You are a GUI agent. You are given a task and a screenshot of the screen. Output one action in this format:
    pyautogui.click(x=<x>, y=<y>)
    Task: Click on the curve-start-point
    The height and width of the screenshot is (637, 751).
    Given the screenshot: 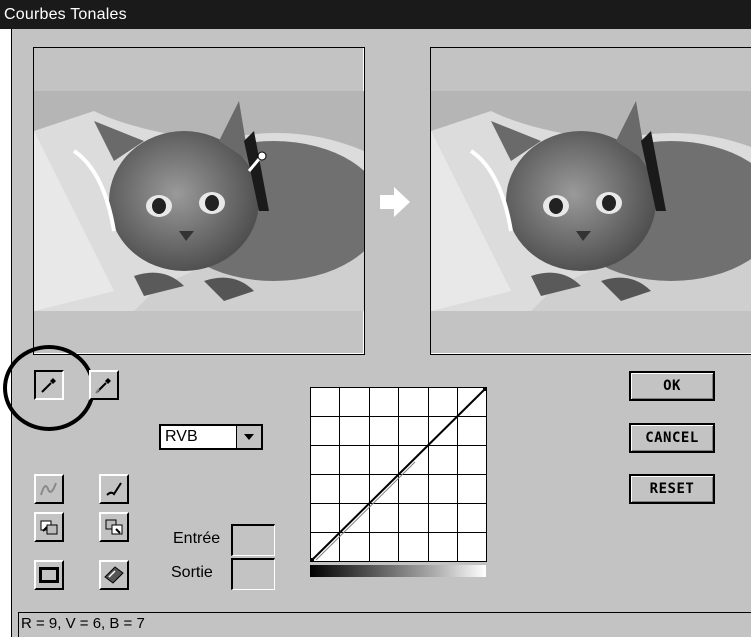 What is the action you would take?
    pyautogui.click(x=312, y=560)
    